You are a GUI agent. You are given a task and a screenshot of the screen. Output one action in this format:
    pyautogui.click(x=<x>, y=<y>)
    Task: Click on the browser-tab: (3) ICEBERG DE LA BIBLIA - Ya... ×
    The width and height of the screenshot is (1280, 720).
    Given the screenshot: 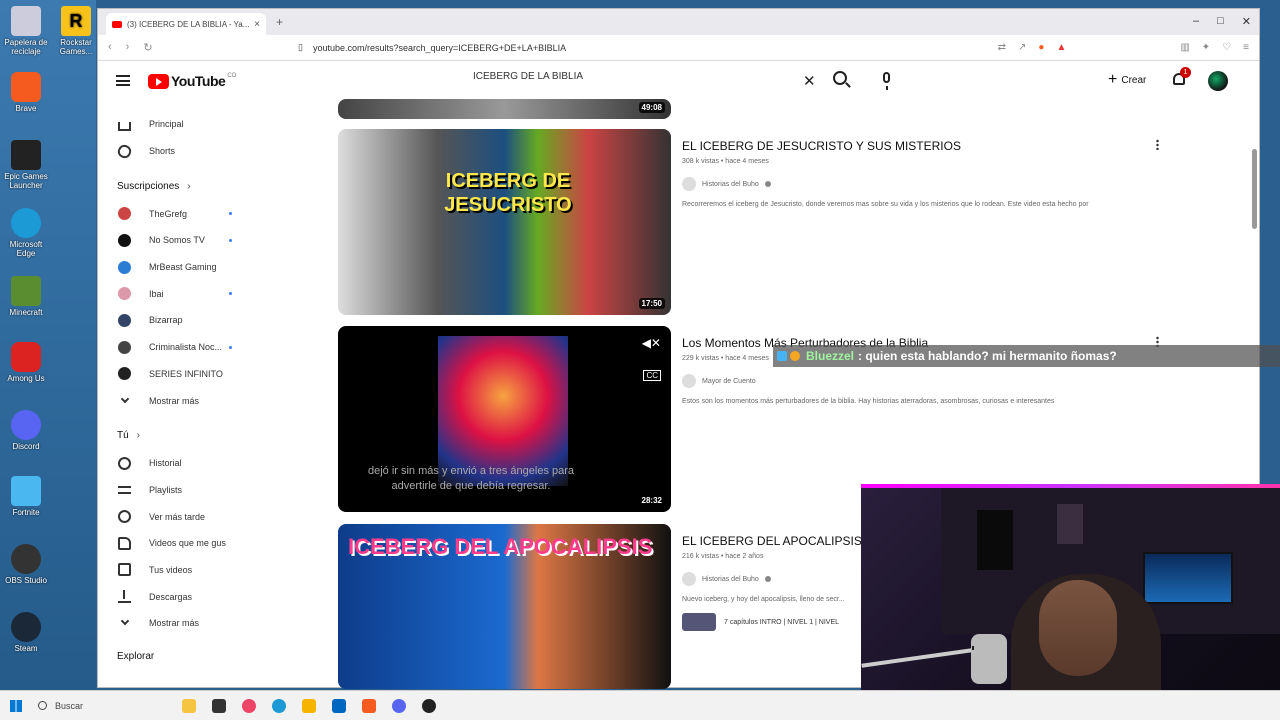 What is the action you would take?
    pyautogui.click(x=186, y=24)
    